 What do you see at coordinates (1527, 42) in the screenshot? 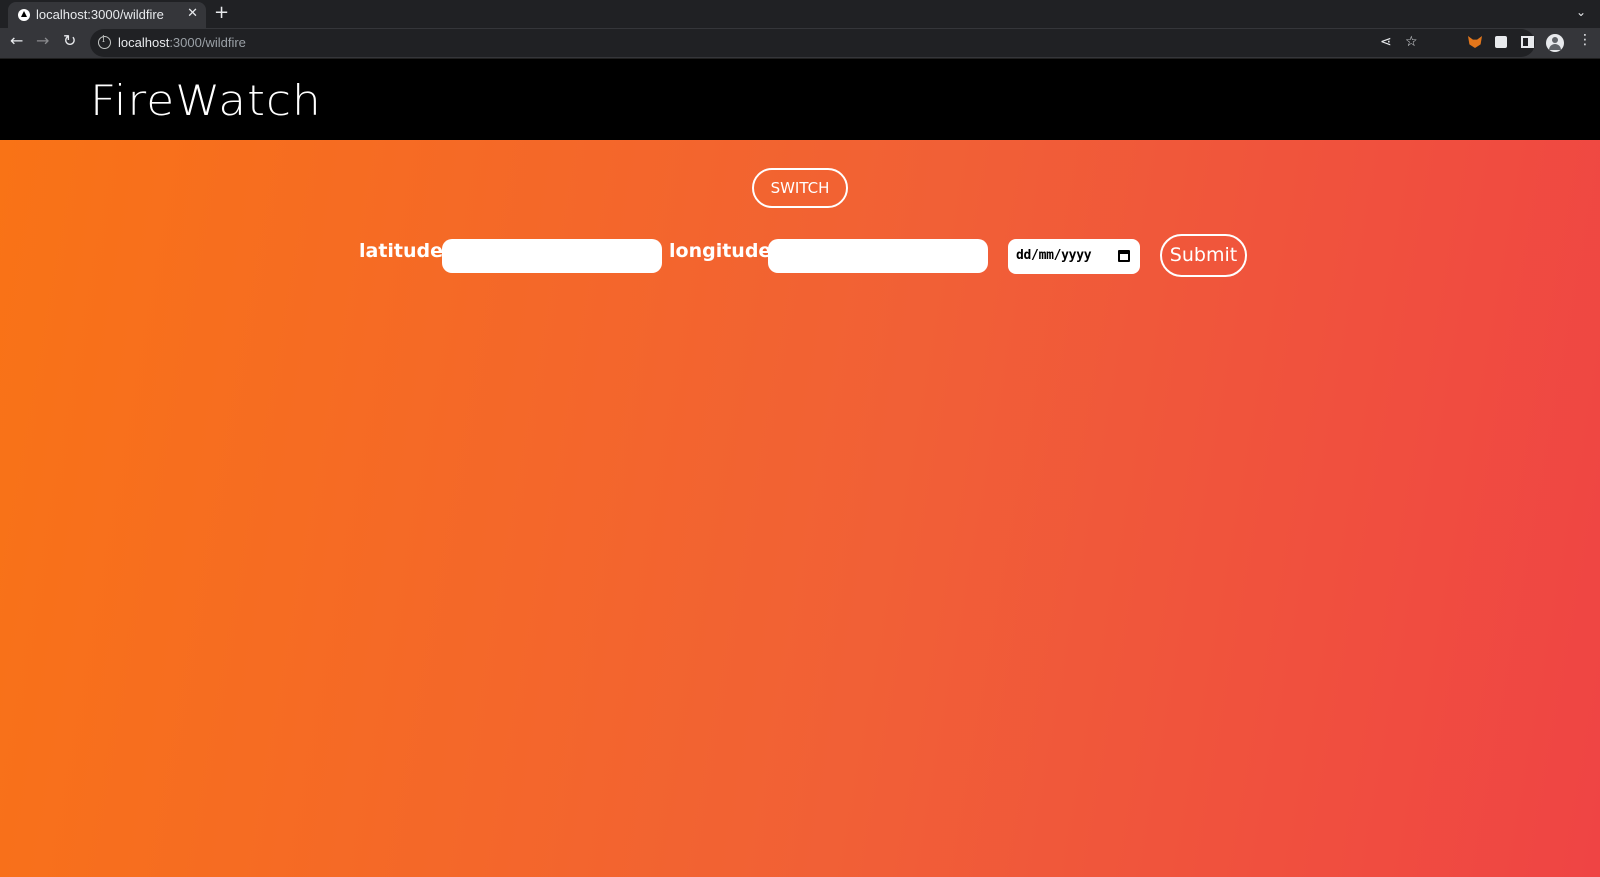
I see `side-panel-icon` at bounding box center [1527, 42].